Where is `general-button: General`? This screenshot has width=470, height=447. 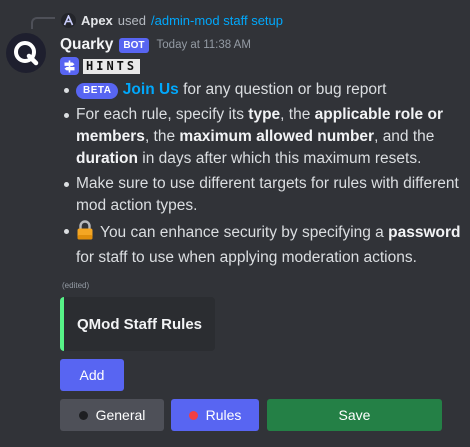 general-button: General is located at coordinates (112, 415).